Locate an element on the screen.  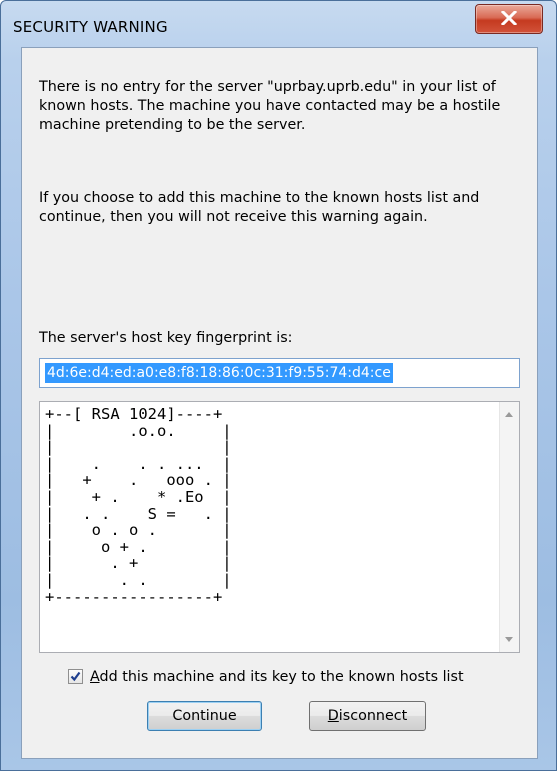
continue-button: Continue is located at coordinates (204, 716).